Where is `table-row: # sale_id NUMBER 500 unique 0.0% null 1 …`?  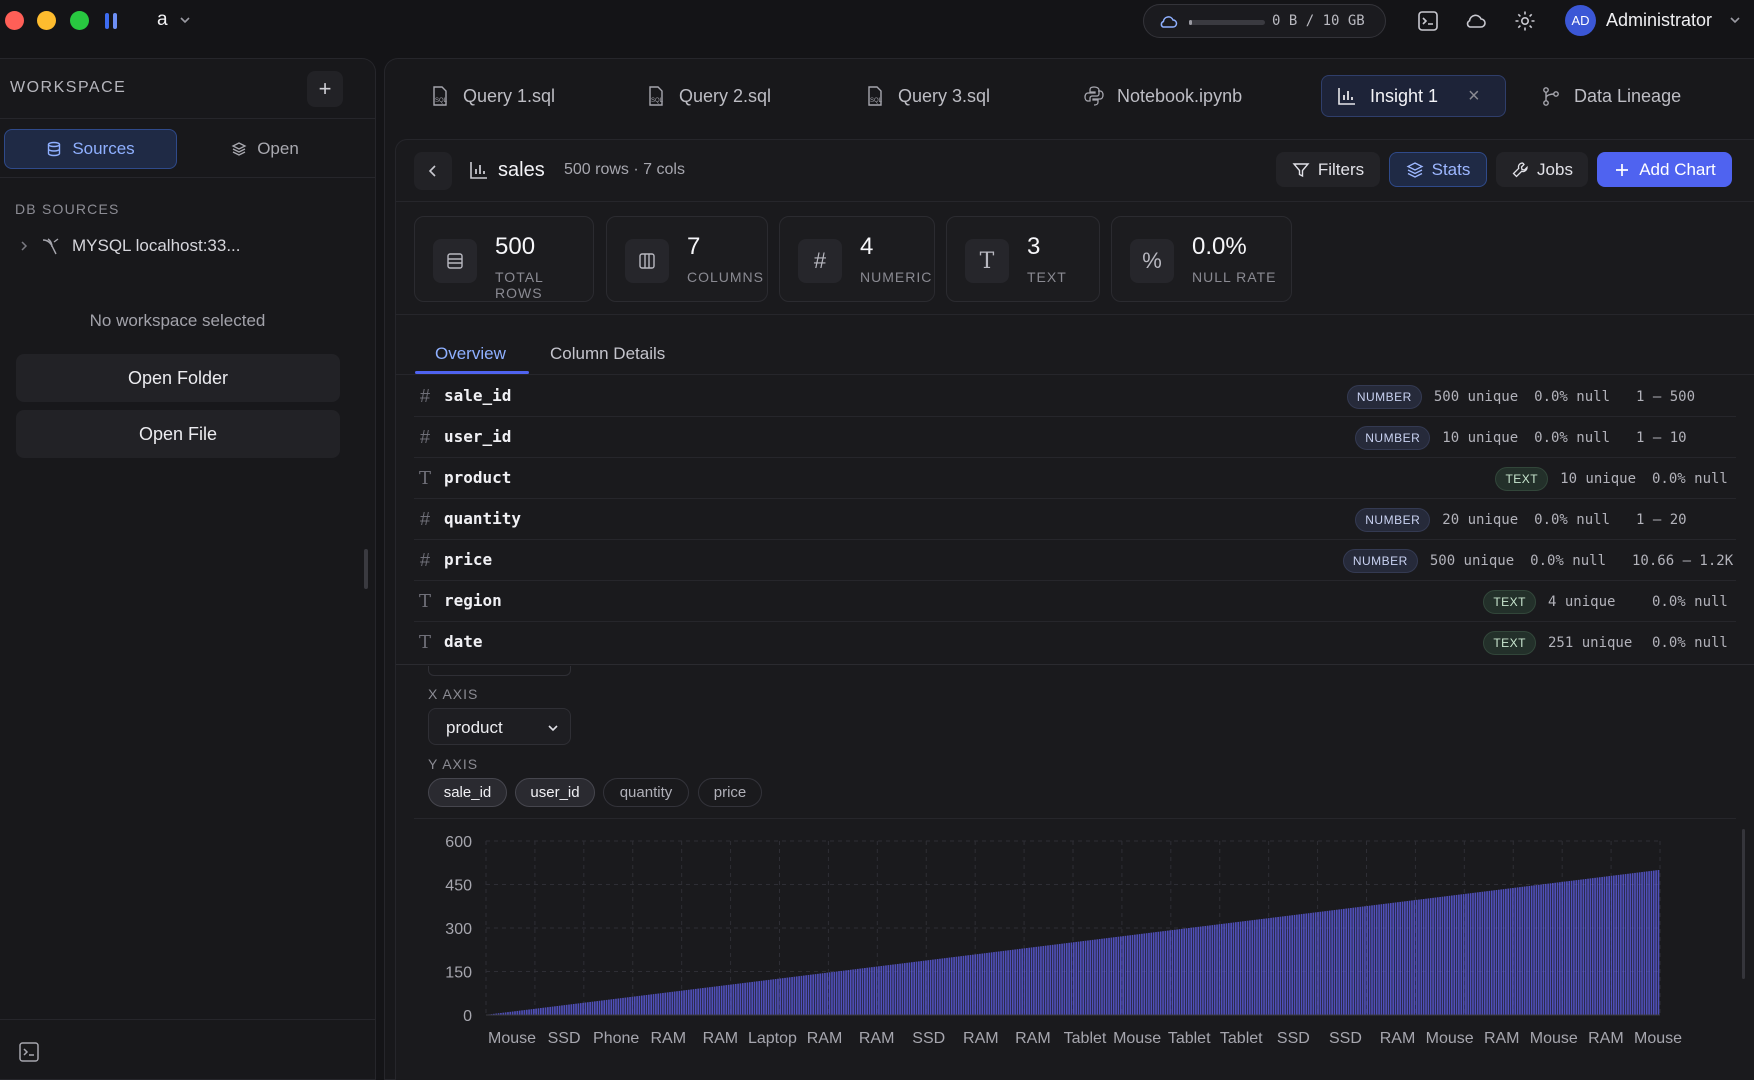 table-row: # sale_id NUMBER 500 unique 0.0% null 1 … is located at coordinates (1075, 396).